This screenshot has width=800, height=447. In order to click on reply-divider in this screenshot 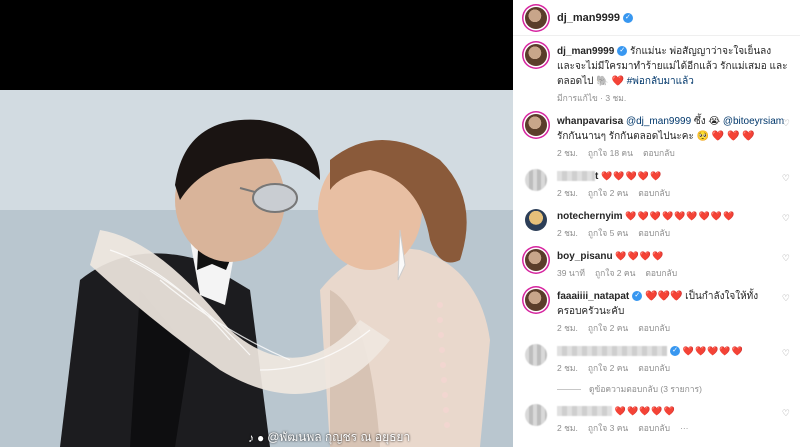, I will do `click(569, 389)`.